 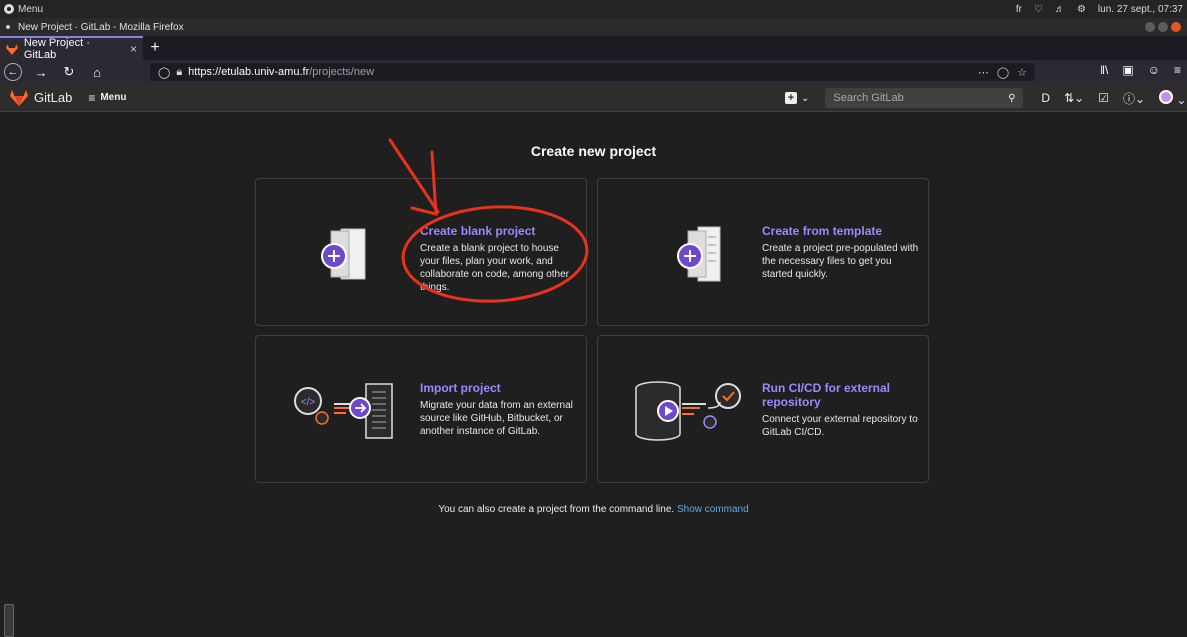 I want to click on scrollbar-handle, so click(x=9, y=620).